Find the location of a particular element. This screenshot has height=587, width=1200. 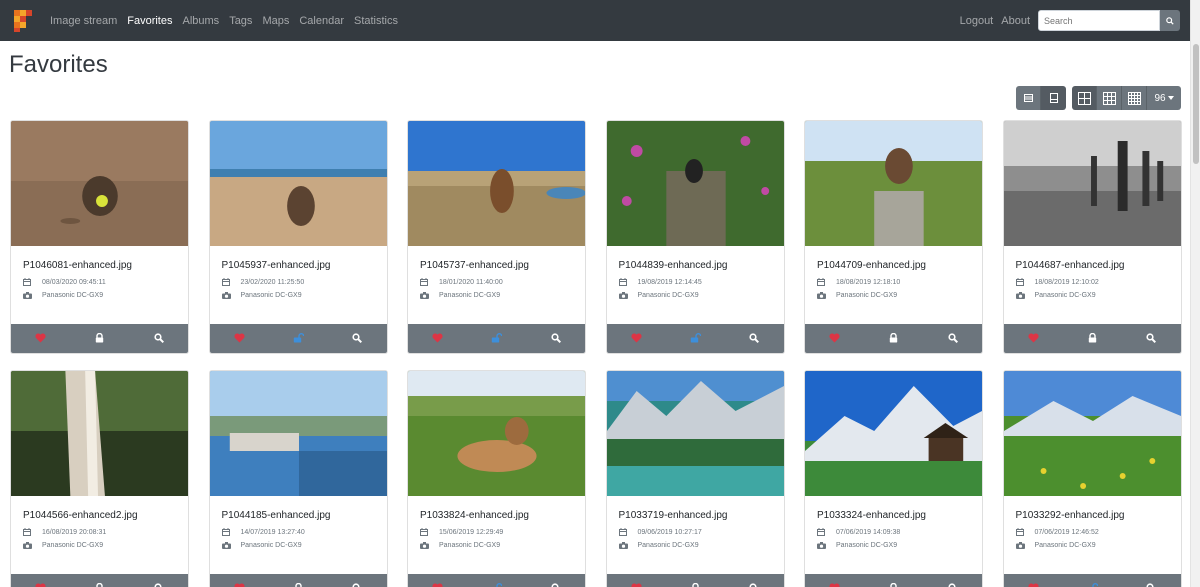

grid-medium-button is located at coordinates (1109, 98).